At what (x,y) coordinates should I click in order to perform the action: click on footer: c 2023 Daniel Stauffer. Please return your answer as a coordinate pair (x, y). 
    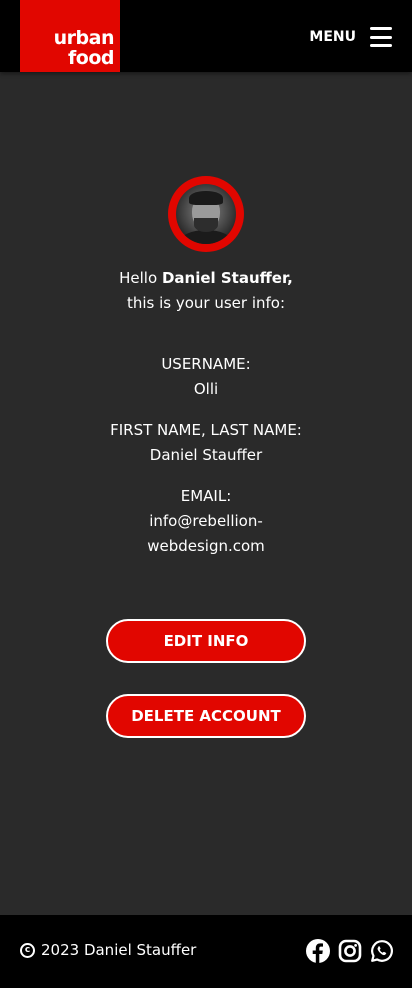
    Looking at the image, I should click on (206, 951).